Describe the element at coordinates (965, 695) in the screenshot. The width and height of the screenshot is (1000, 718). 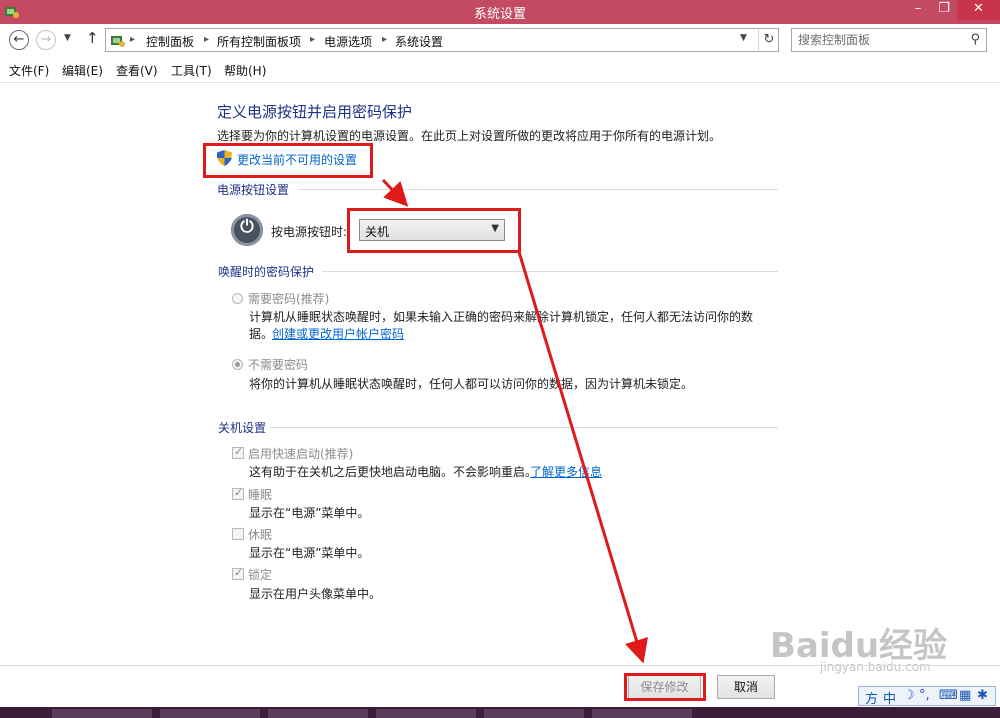
I see `skin-icon: ▦` at that location.